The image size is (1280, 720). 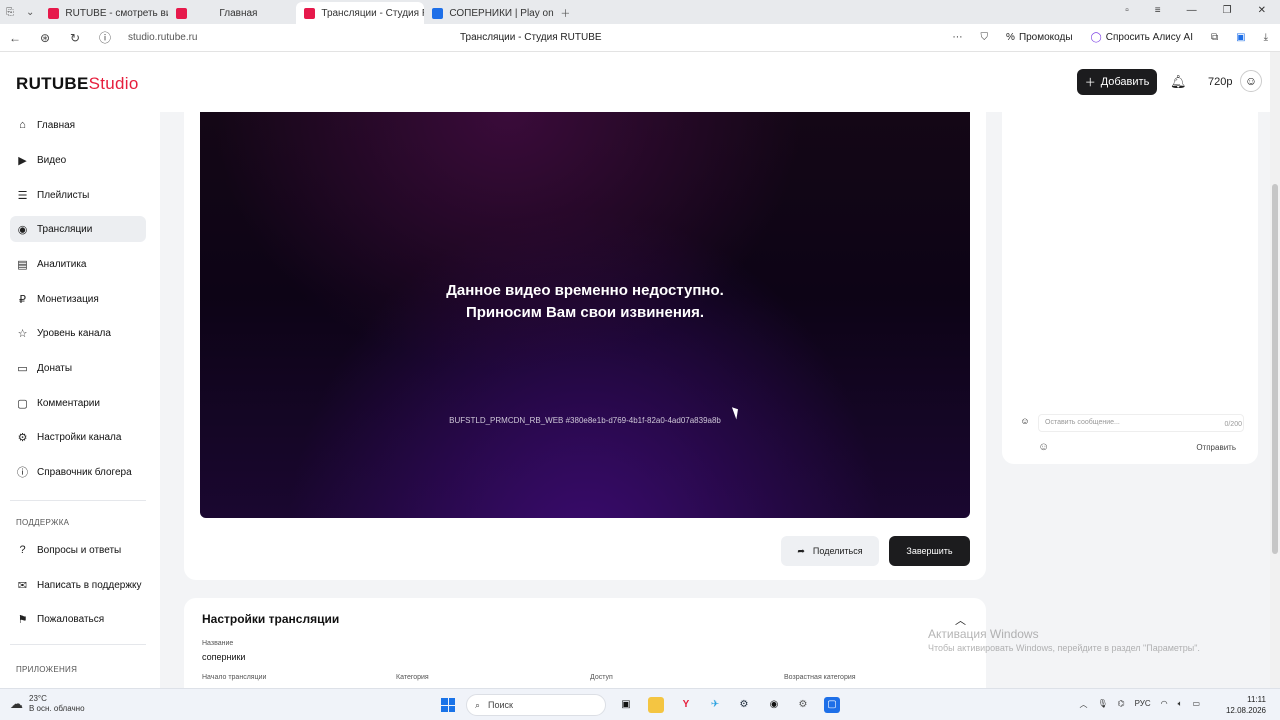 I want to click on yandex-browser-icon: Y, so click(x=686, y=705).